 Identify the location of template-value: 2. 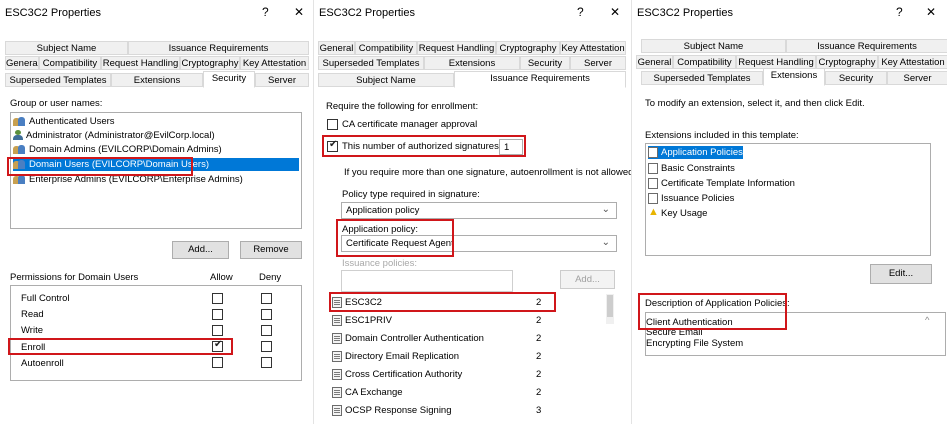
(539, 392).